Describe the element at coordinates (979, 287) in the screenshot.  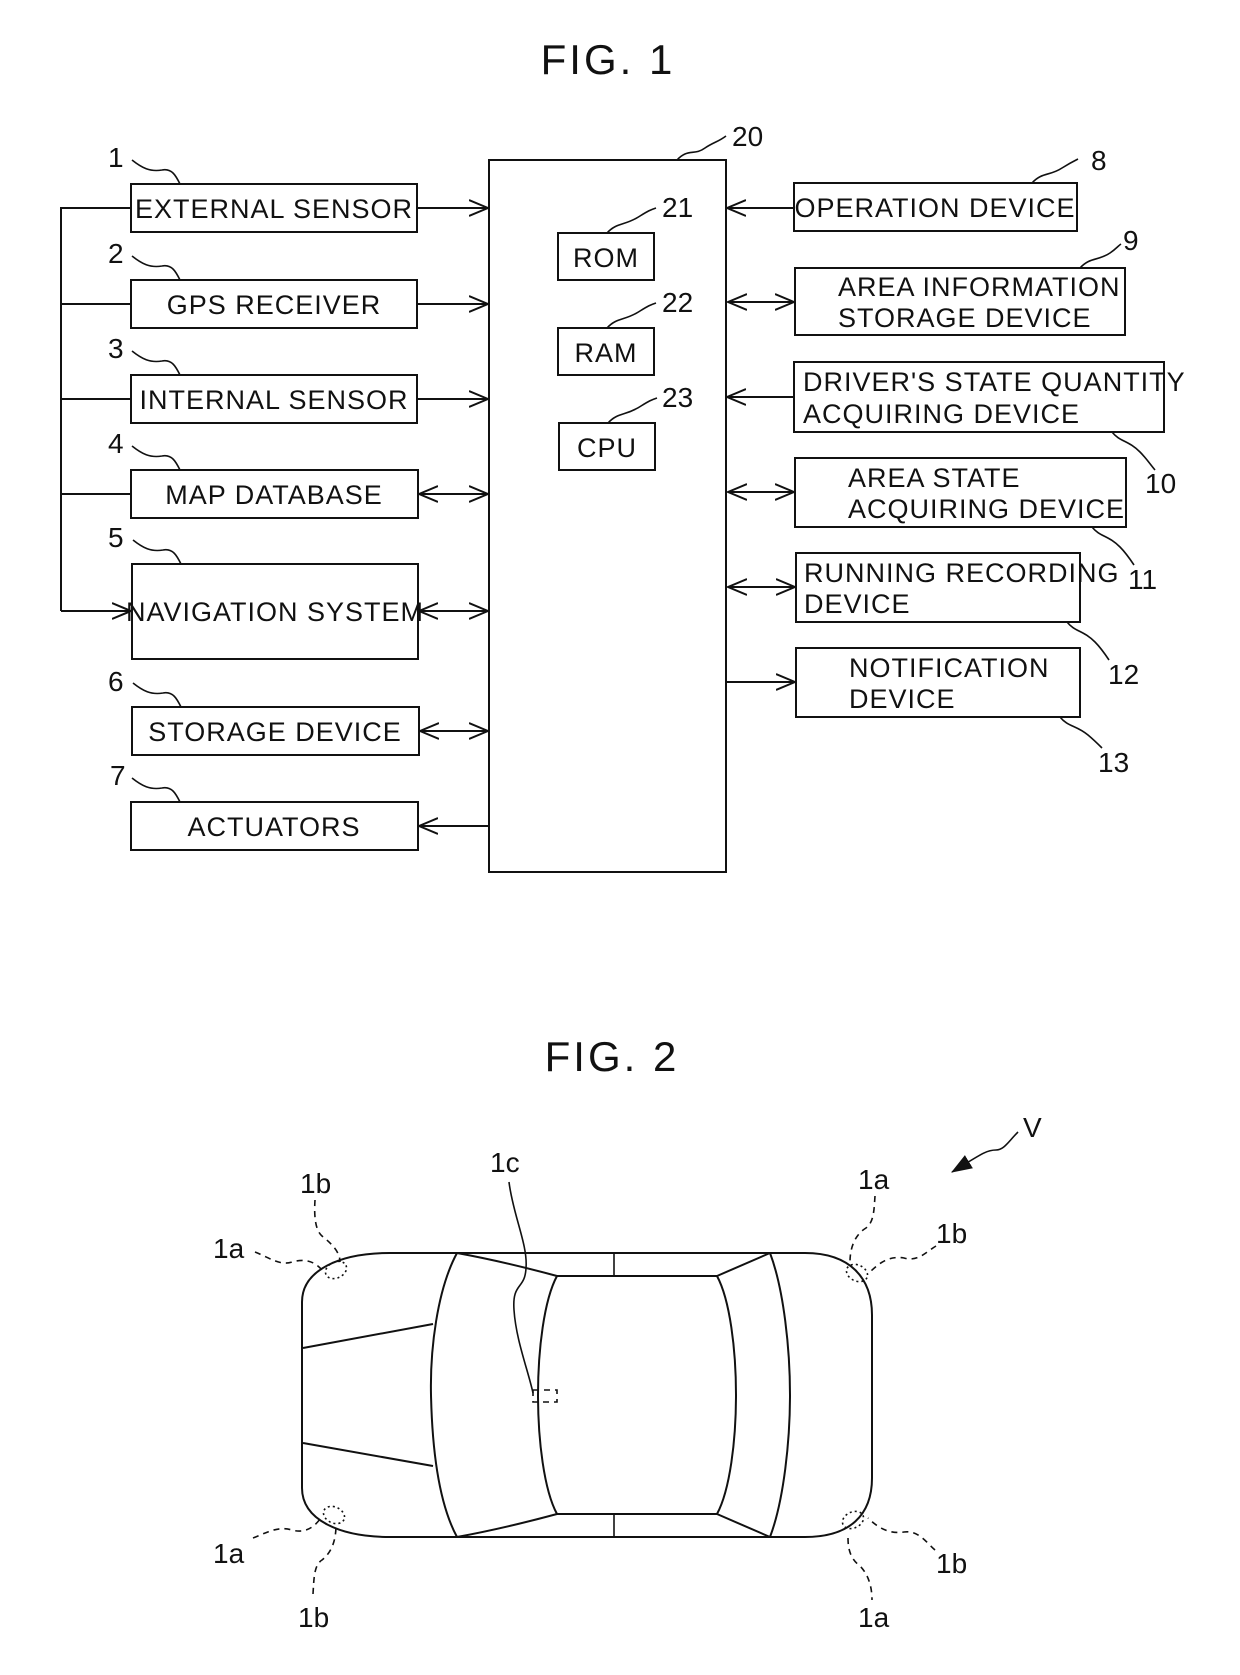
I see `area-information-storage-label-line1: AREA INFORMATION` at that location.